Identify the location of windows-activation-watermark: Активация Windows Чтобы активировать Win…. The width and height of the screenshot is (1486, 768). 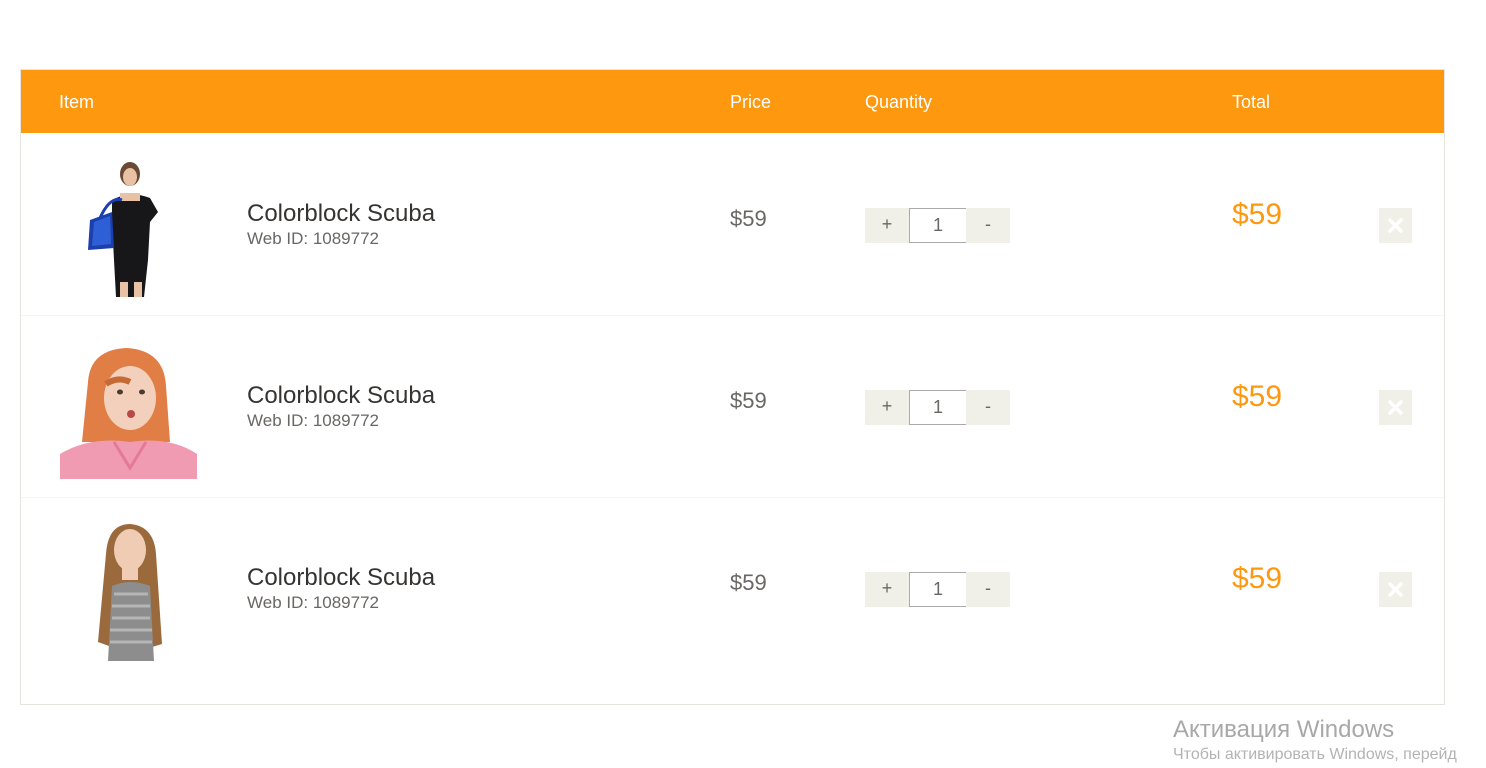
(1329, 742).